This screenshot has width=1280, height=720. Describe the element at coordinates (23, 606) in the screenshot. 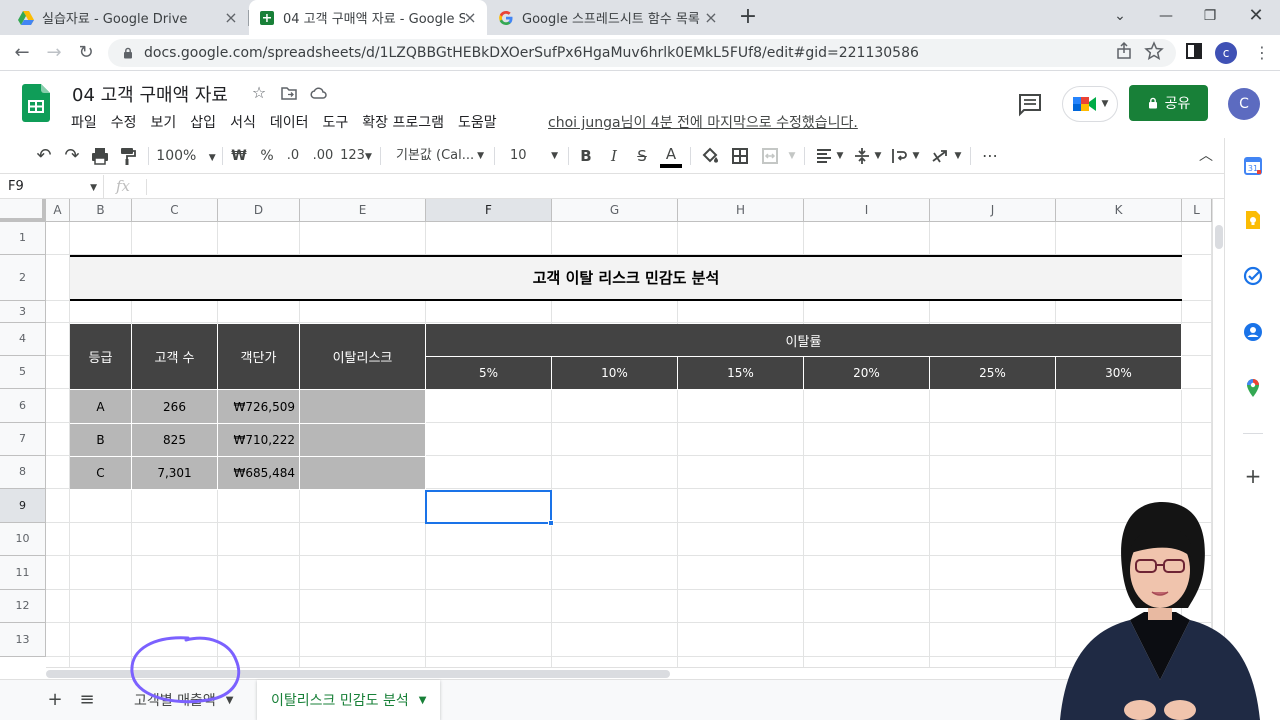

I see `row-header-12: 12` at that location.